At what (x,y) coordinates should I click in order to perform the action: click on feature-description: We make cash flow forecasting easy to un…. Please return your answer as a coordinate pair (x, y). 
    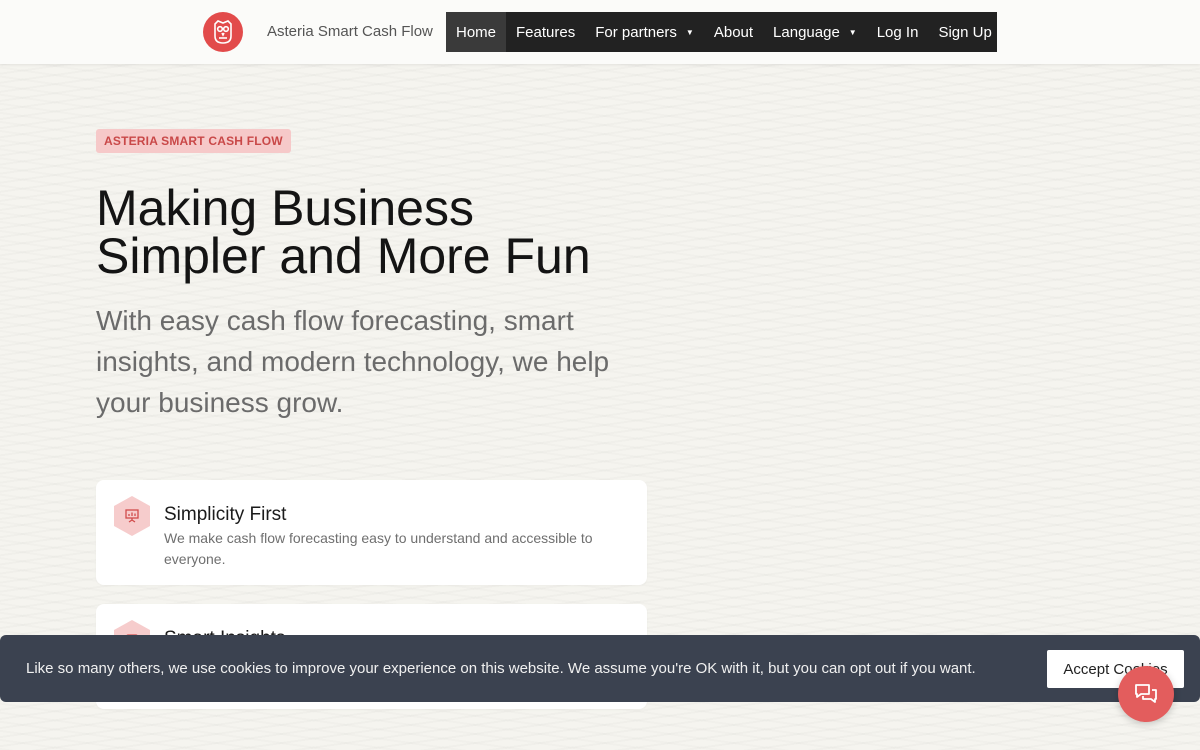
    Looking at the image, I should click on (378, 548).